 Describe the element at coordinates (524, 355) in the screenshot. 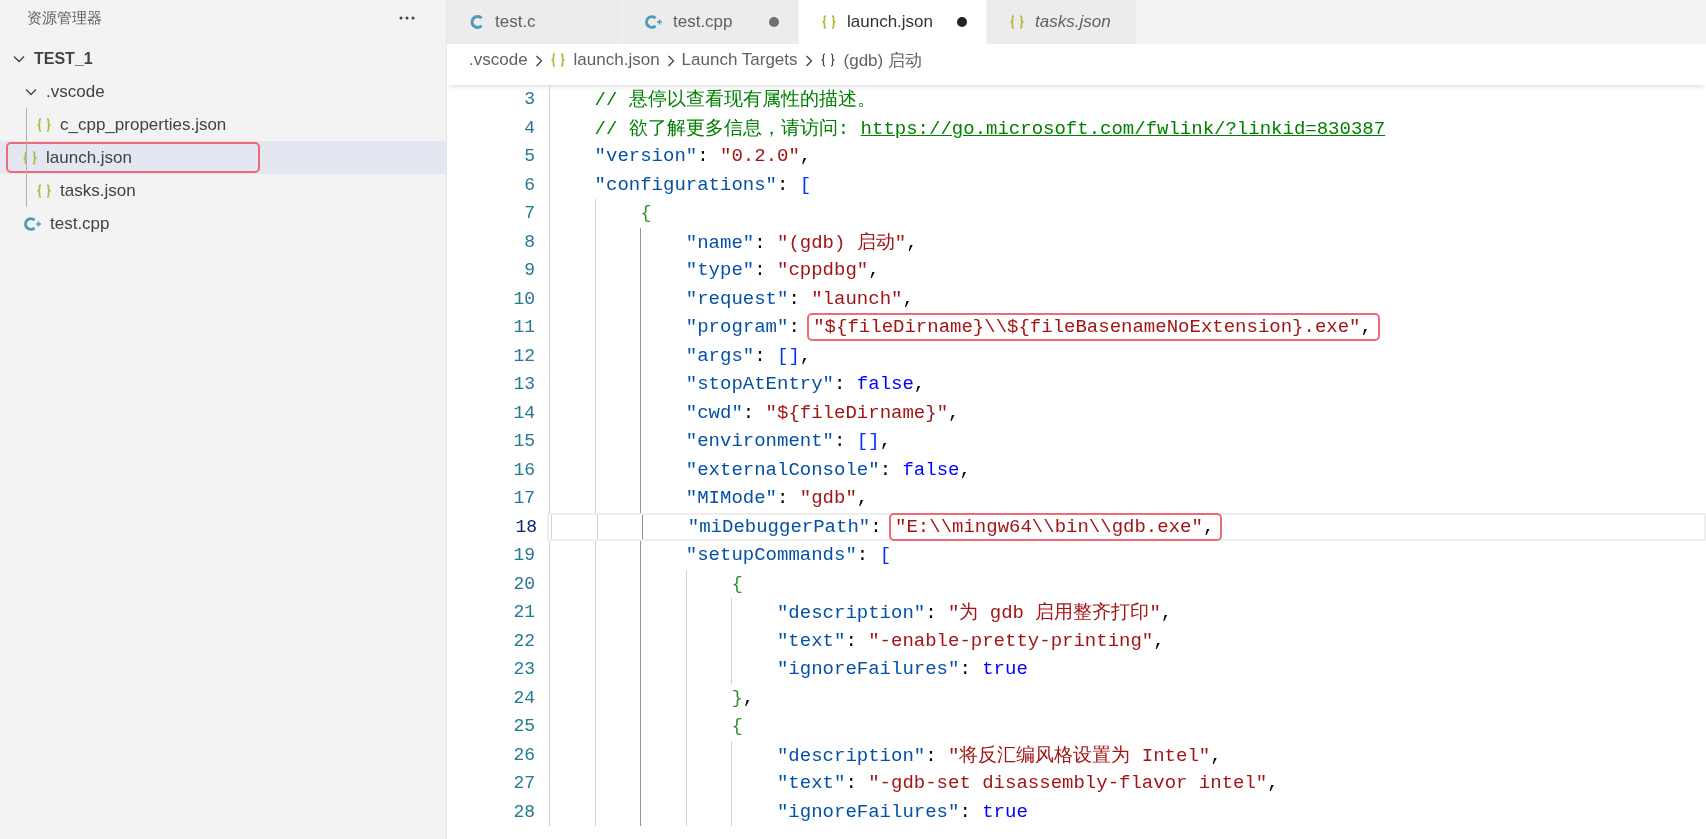

I see `line-number: 12` at that location.